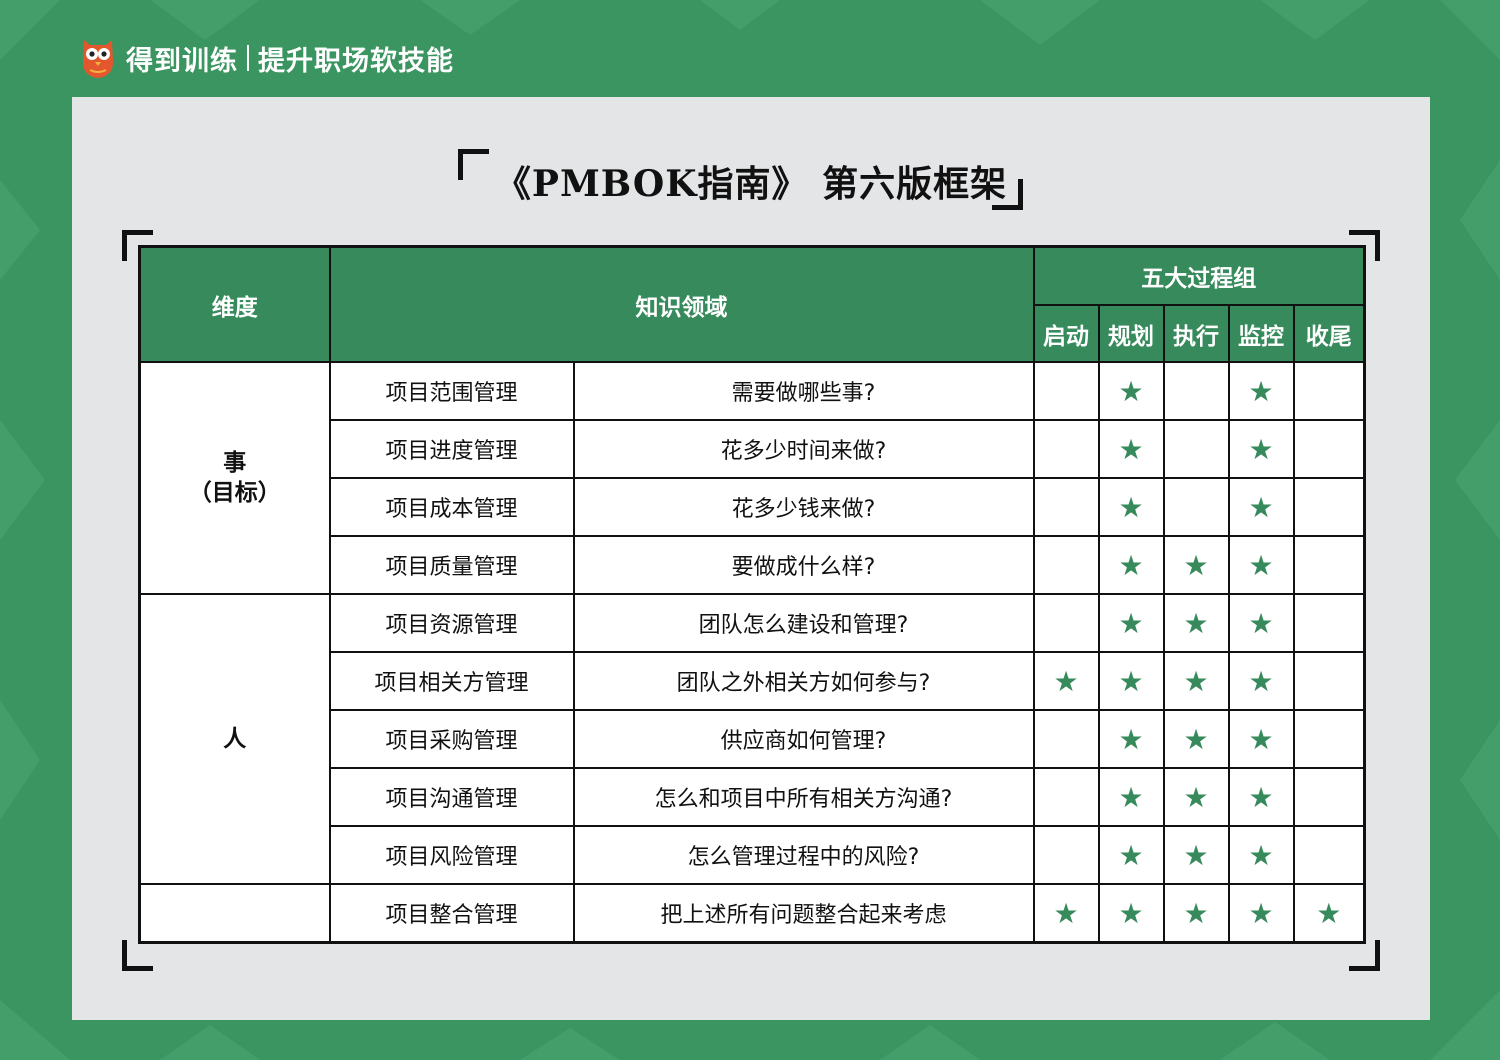  What do you see at coordinates (451, 391) in the screenshot?
I see `knowledge-area-cell: 项目范围管理` at bounding box center [451, 391].